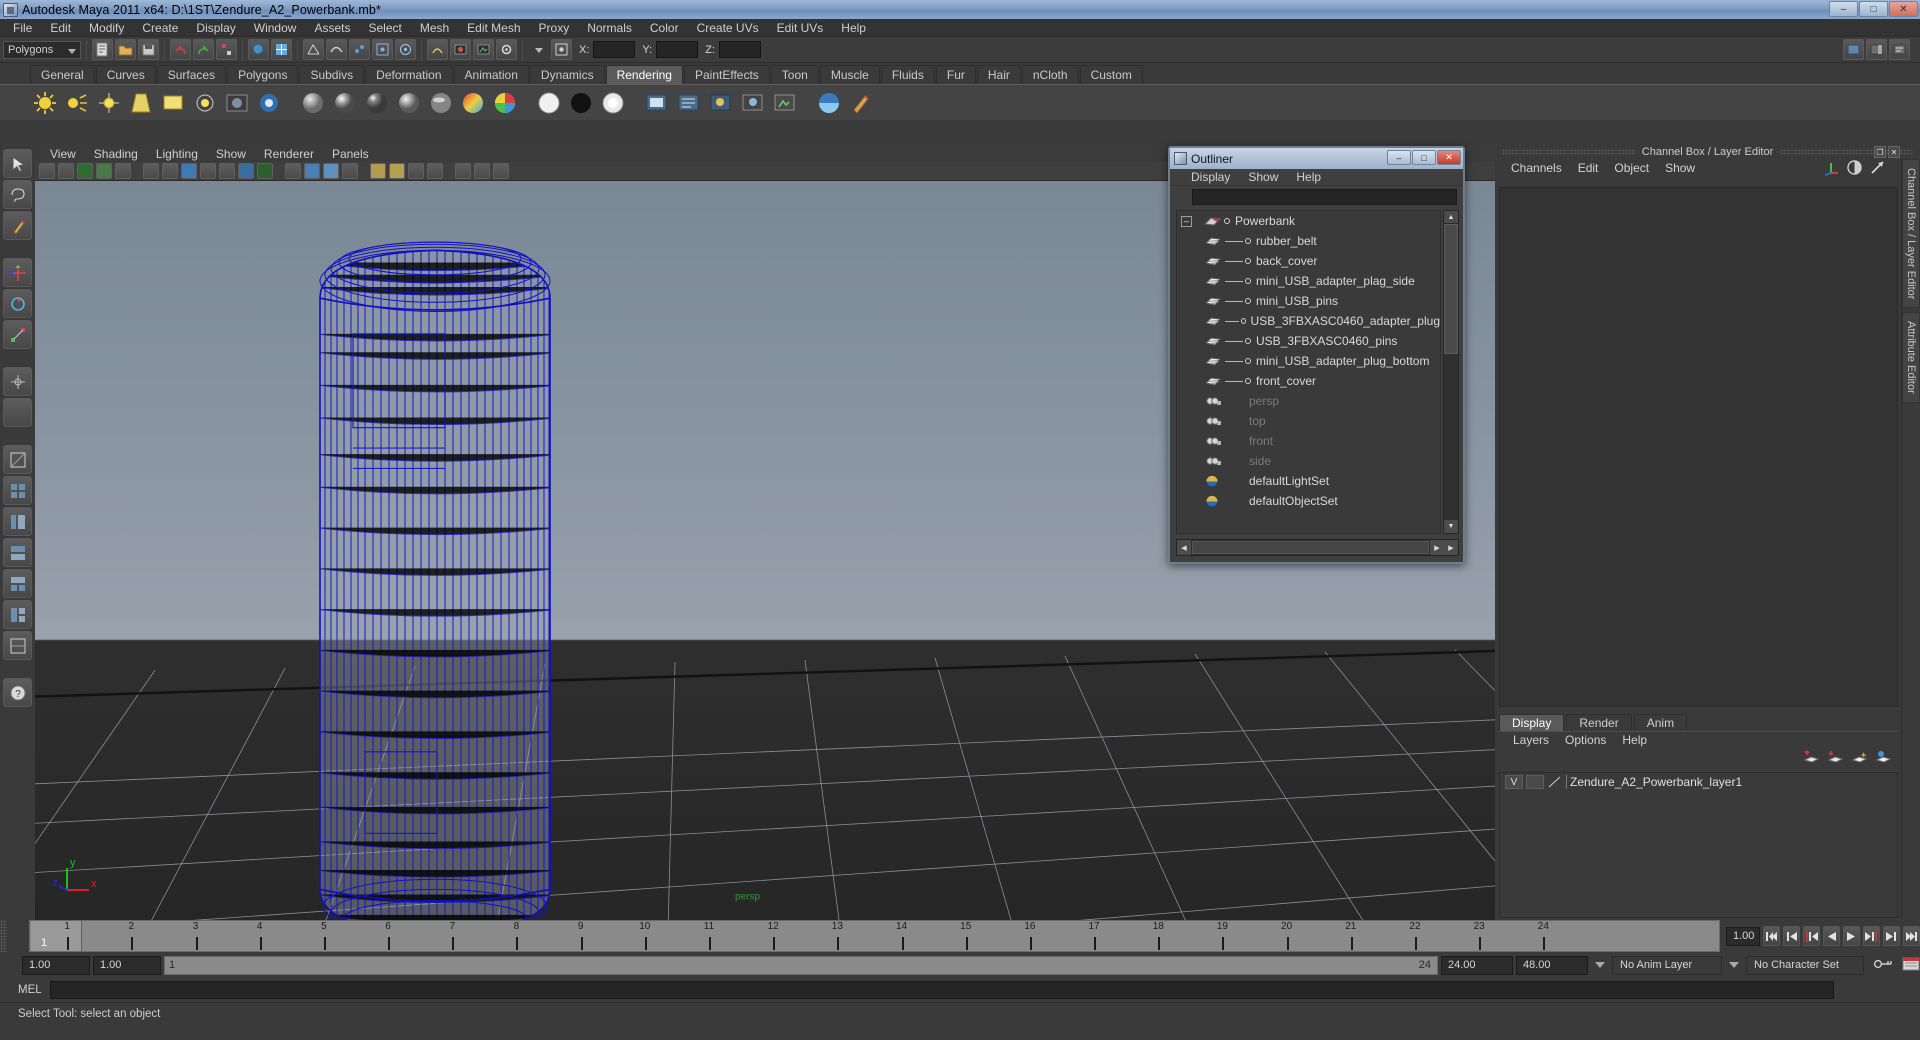 This screenshot has width=1920, height=1040. What do you see at coordinates (350, 154) in the screenshot?
I see `viewport-menu-panels: Panels` at bounding box center [350, 154].